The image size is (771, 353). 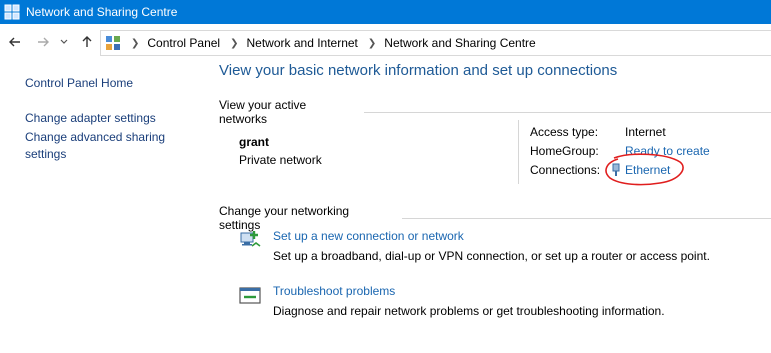 What do you see at coordinates (518, 152) in the screenshot?
I see `vertical-divider` at bounding box center [518, 152].